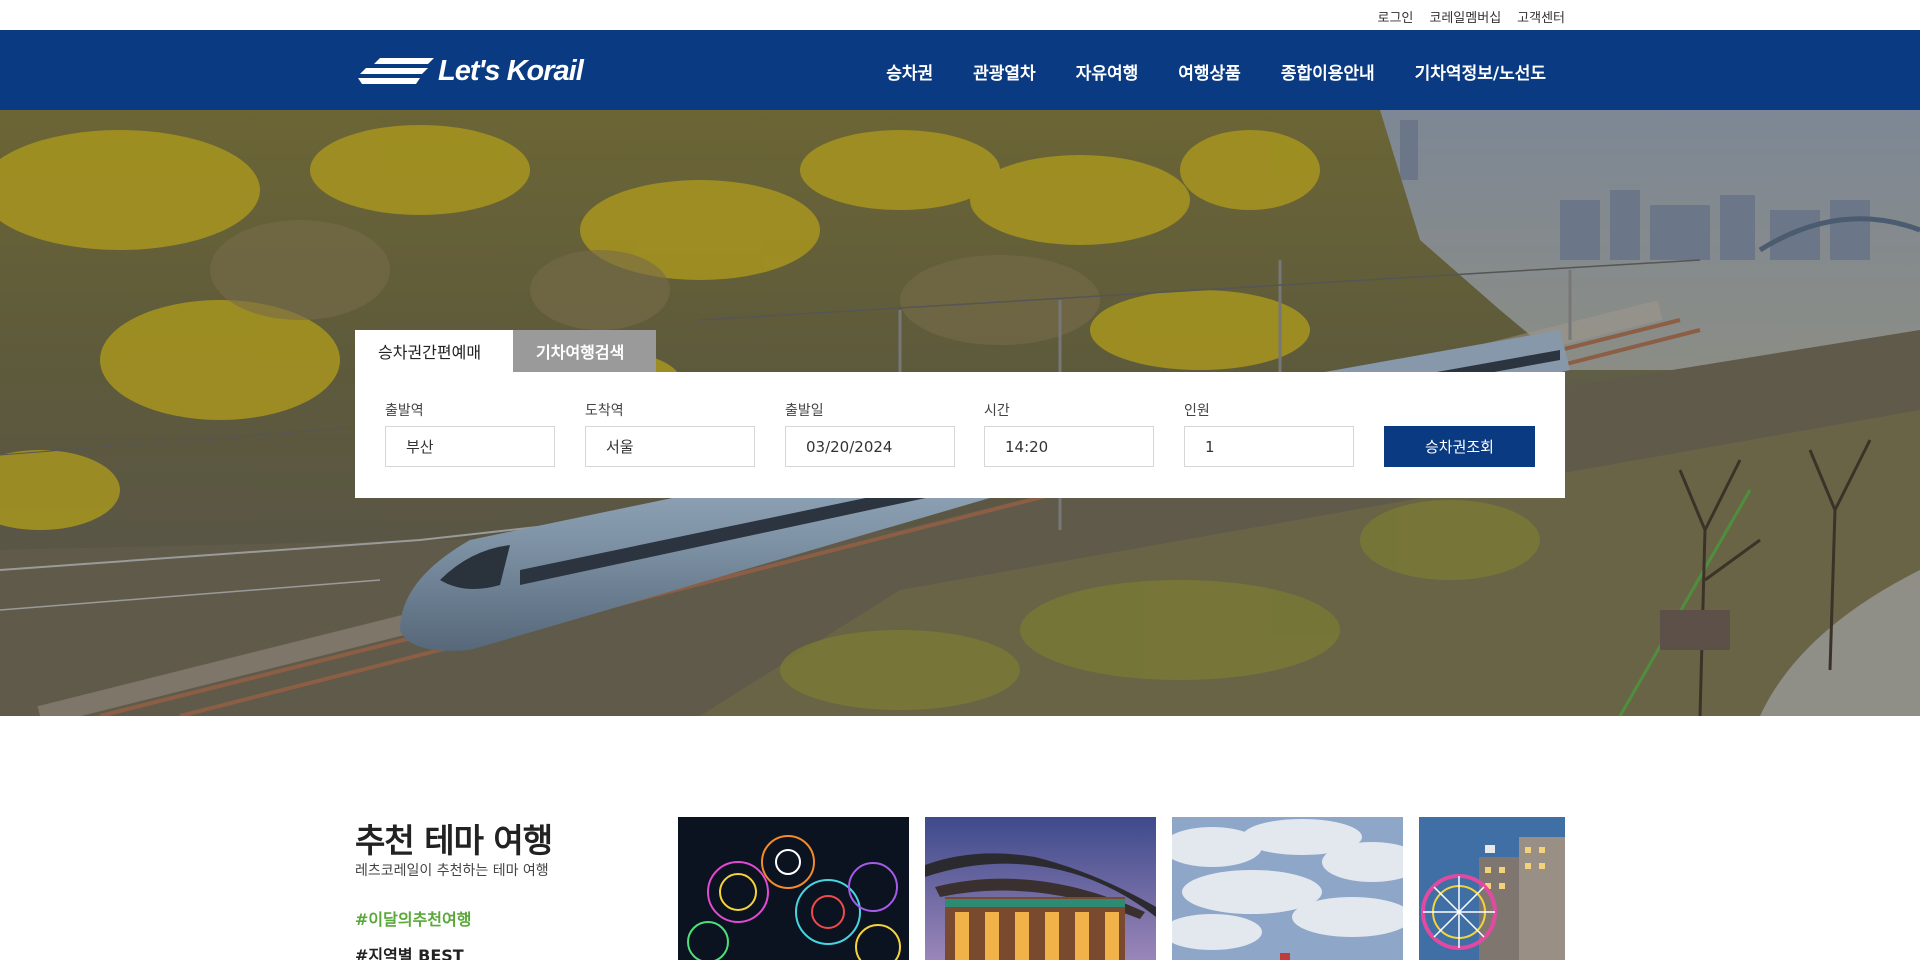 This screenshot has height=960, width=1920. I want to click on theme-card-fireworks, so click(793, 888).